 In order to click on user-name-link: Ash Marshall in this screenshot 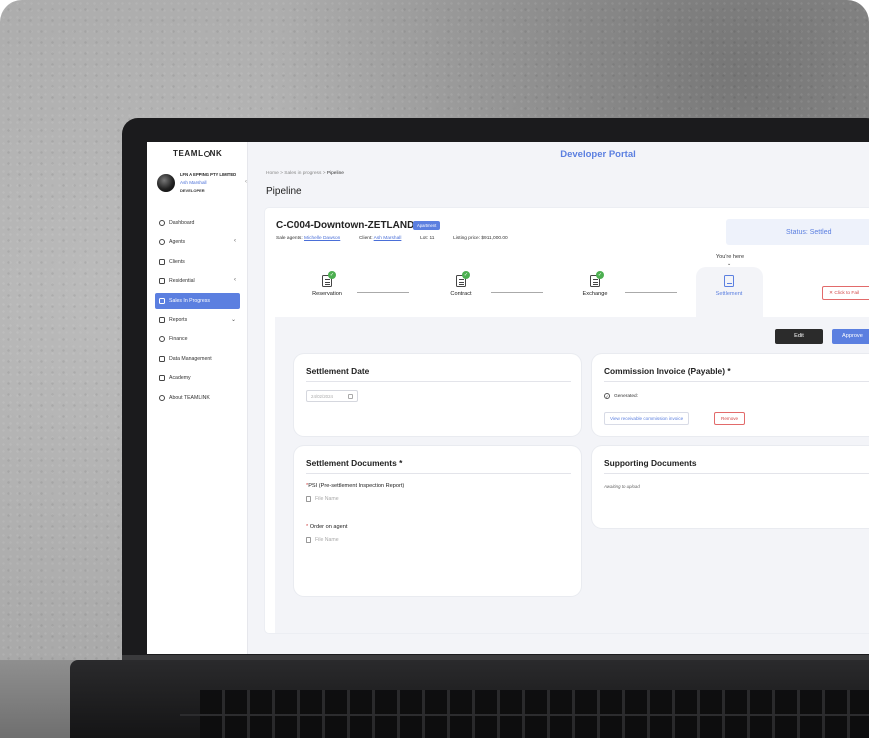, I will do `click(193, 182)`.